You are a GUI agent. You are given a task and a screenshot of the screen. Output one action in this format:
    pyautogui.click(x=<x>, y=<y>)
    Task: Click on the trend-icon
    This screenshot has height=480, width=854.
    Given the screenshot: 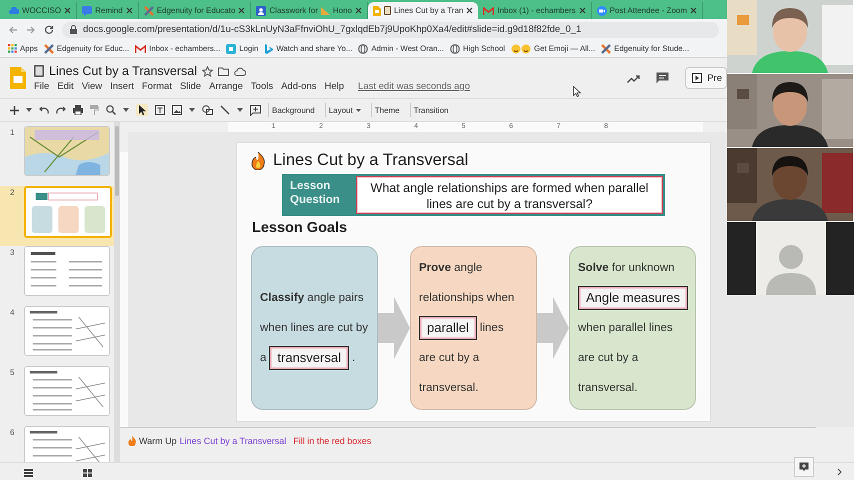 What is the action you would take?
    pyautogui.click(x=633, y=78)
    